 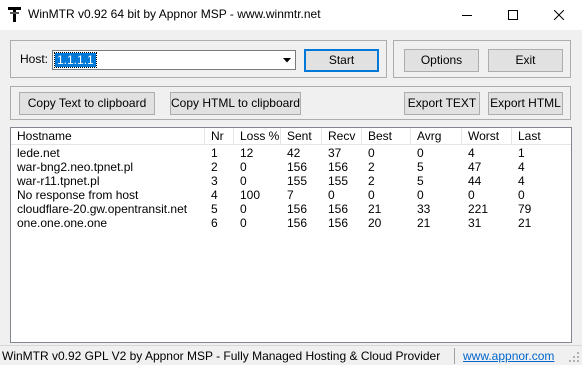 I want to click on cell-recv: 0, so click(x=331, y=195).